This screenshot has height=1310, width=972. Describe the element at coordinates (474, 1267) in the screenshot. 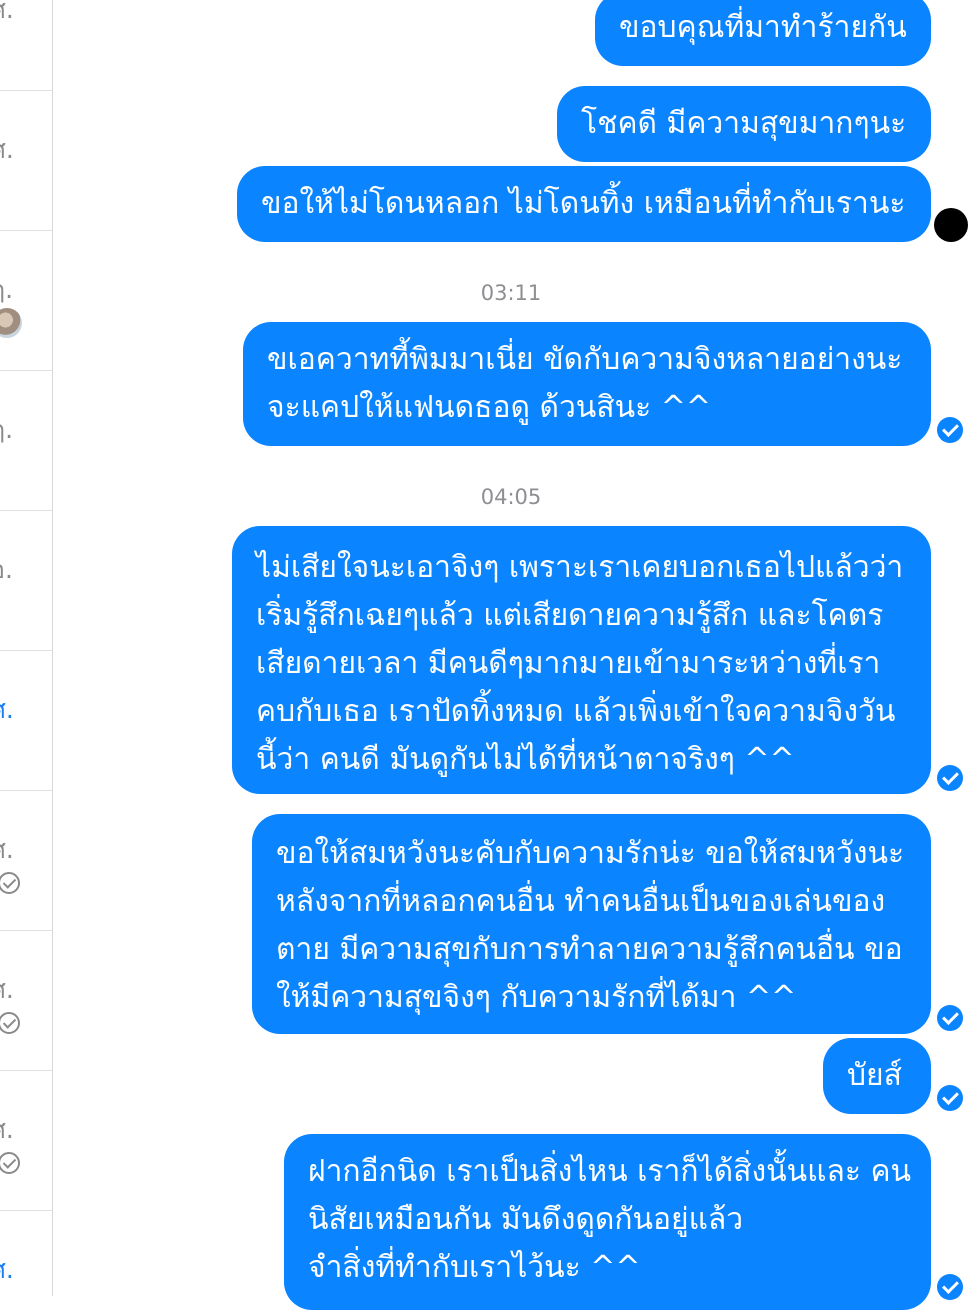

I see `message-text: จำสิ่งที่ทำกับเราไว้นะ ^^` at that location.